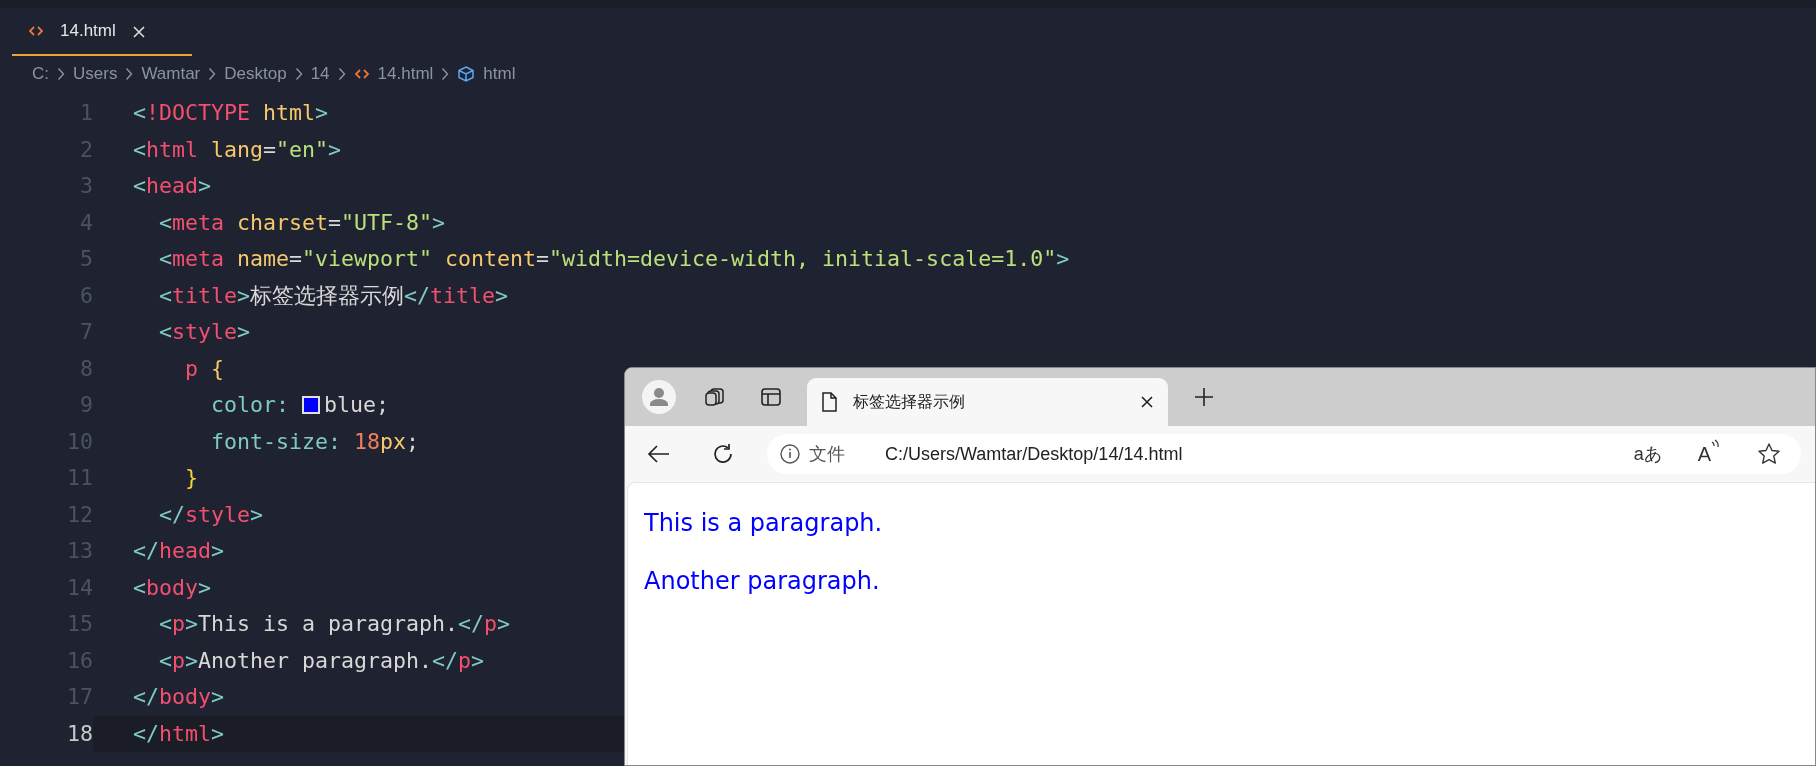  I want to click on code-line: </style>, so click(211, 514).